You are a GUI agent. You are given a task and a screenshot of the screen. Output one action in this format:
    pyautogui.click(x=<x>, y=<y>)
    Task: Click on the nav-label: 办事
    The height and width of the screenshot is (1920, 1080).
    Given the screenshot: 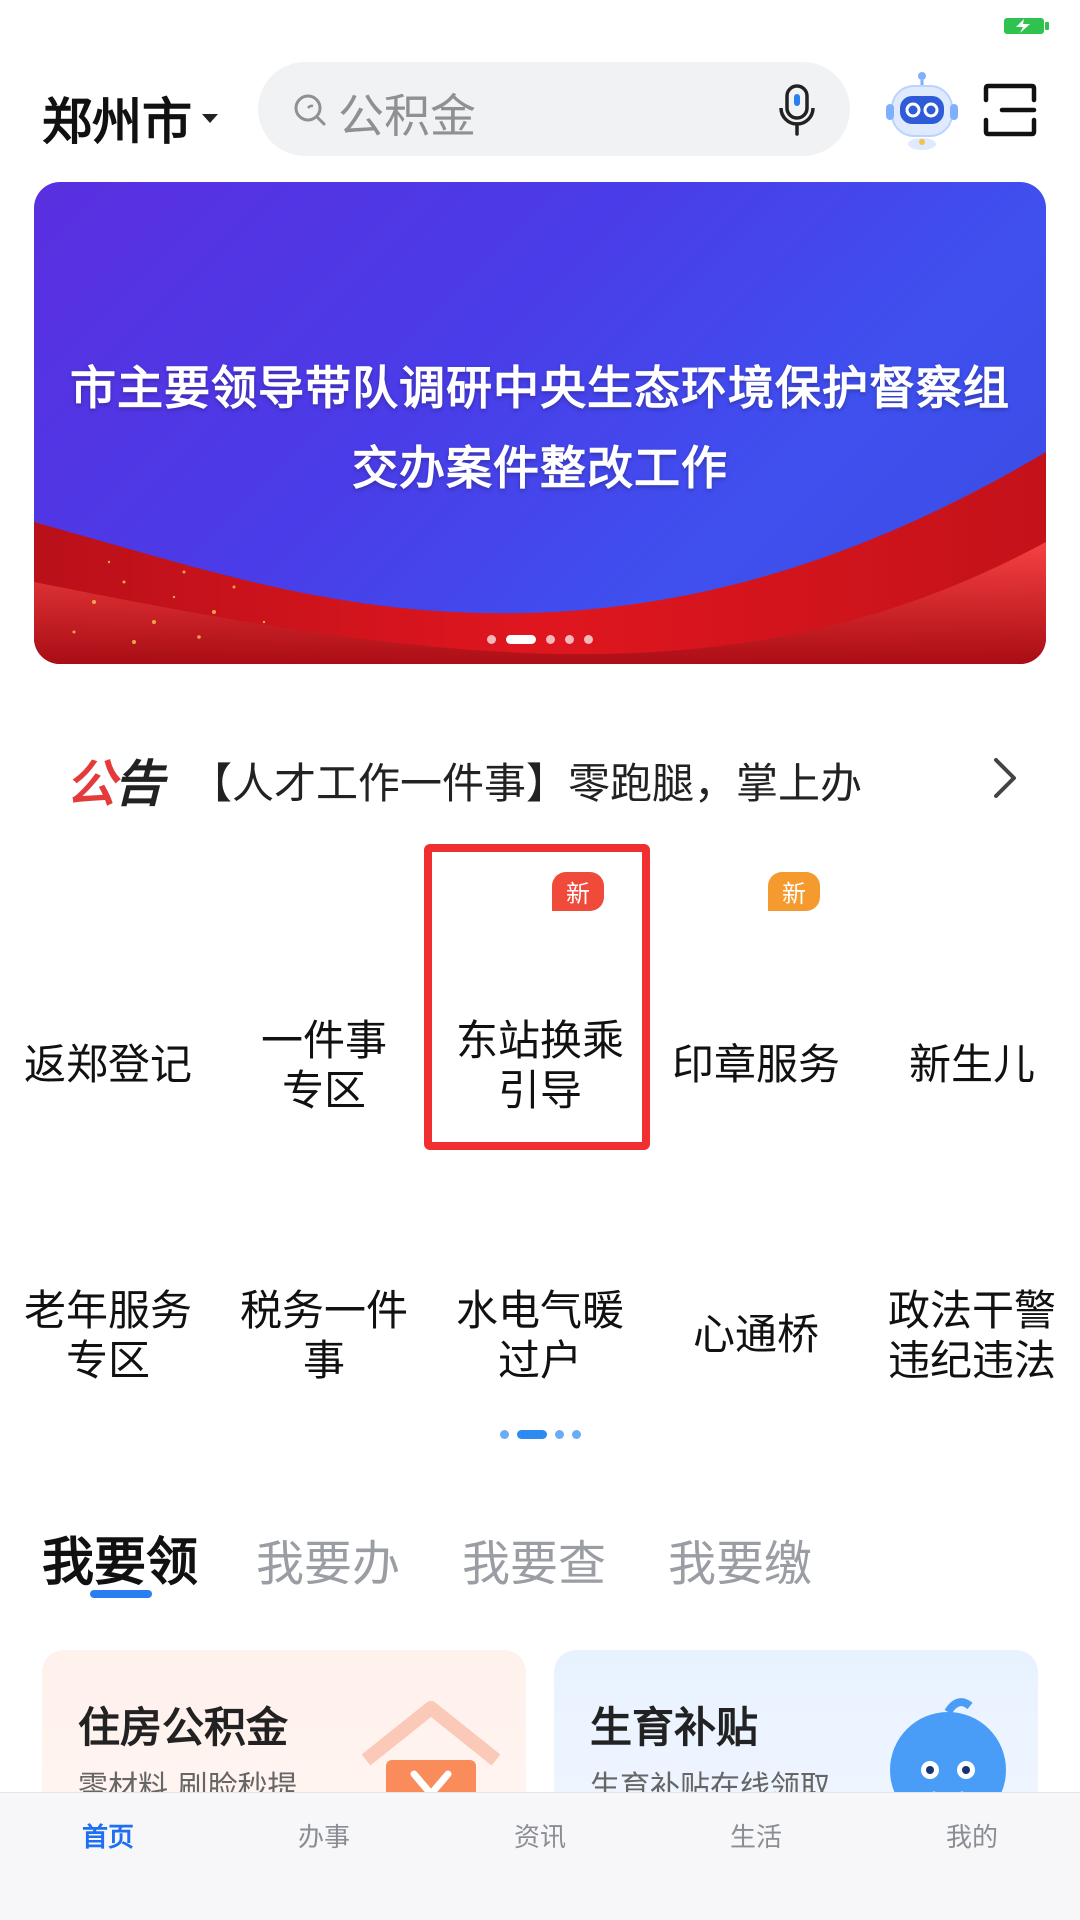 What is the action you would take?
    pyautogui.click(x=323, y=1838)
    